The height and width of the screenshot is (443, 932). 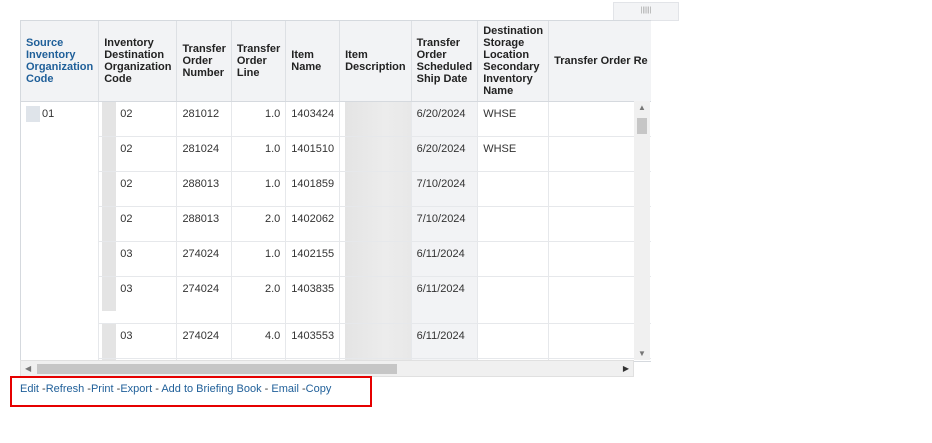 What do you see at coordinates (319, 389) in the screenshot?
I see `copy-link: Copy` at bounding box center [319, 389].